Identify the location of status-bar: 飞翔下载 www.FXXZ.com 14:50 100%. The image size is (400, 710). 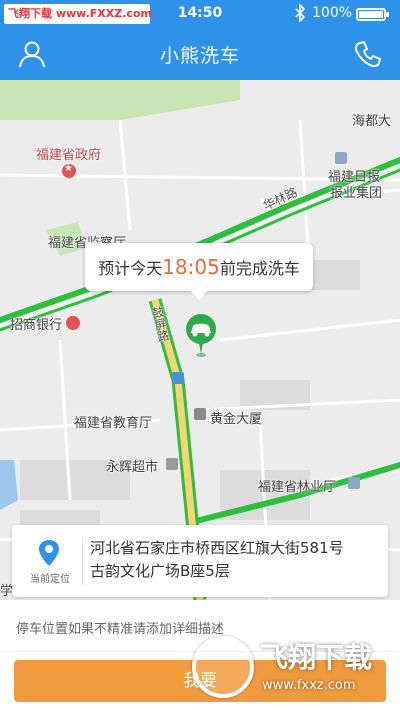
(200, 14).